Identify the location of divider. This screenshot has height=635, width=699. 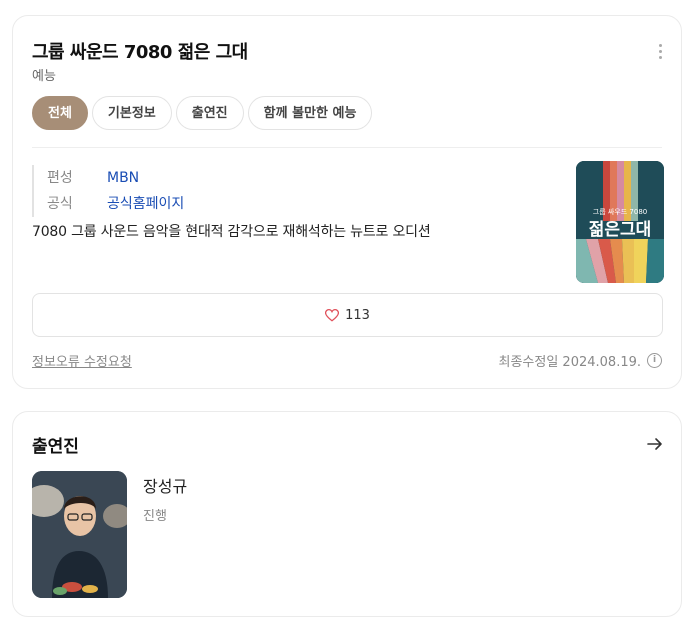
(347, 147).